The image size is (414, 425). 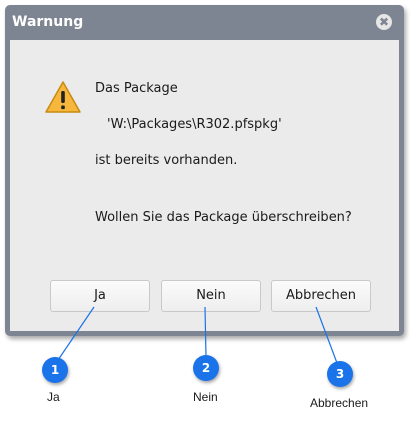 I want to click on callout-caption-2: Nein, so click(x=205, y=397).